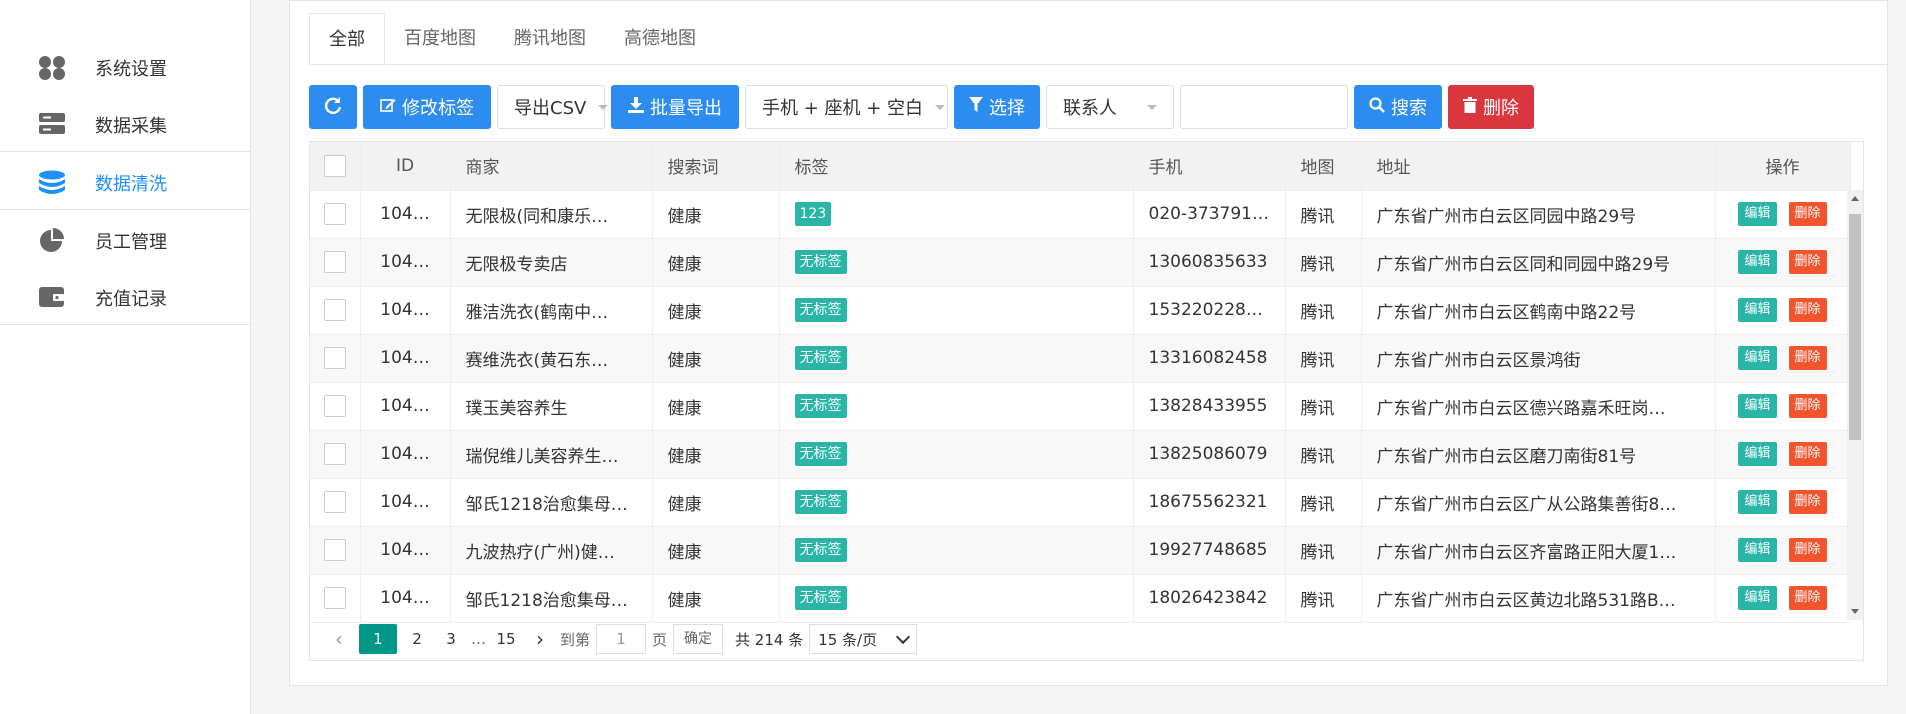 This screenshot has width=1906, height=714. I want to click on cell-address: 广东省广州市白云区同和同园中路29号, so click(1538, 262).